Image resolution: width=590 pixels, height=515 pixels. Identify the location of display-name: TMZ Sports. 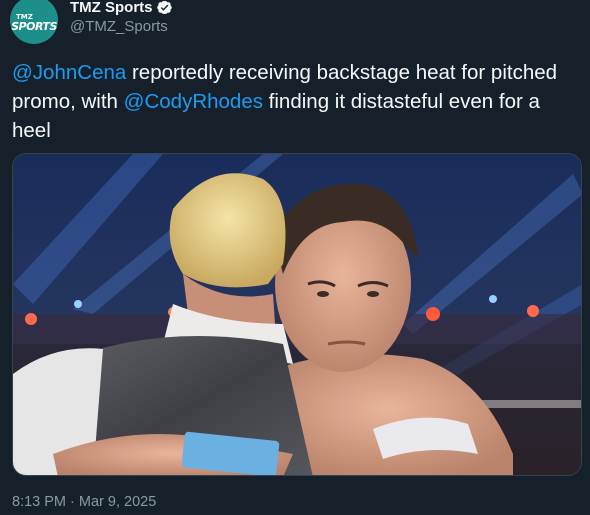
(111, 8).